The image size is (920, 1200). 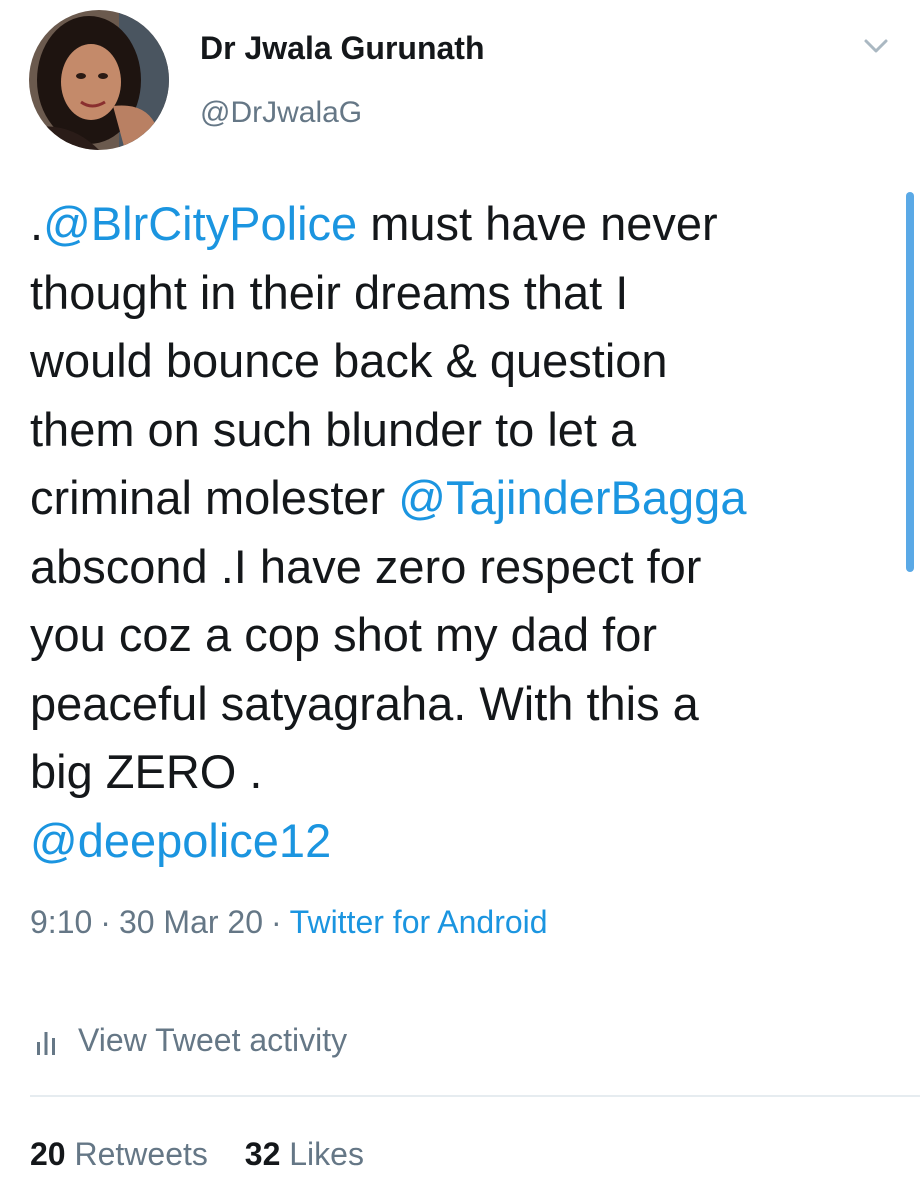 What do you see at coordinates (146, 771) in the screenshot?
I see `tweet-line: big ZERO .` at bounding box center [146, 771].